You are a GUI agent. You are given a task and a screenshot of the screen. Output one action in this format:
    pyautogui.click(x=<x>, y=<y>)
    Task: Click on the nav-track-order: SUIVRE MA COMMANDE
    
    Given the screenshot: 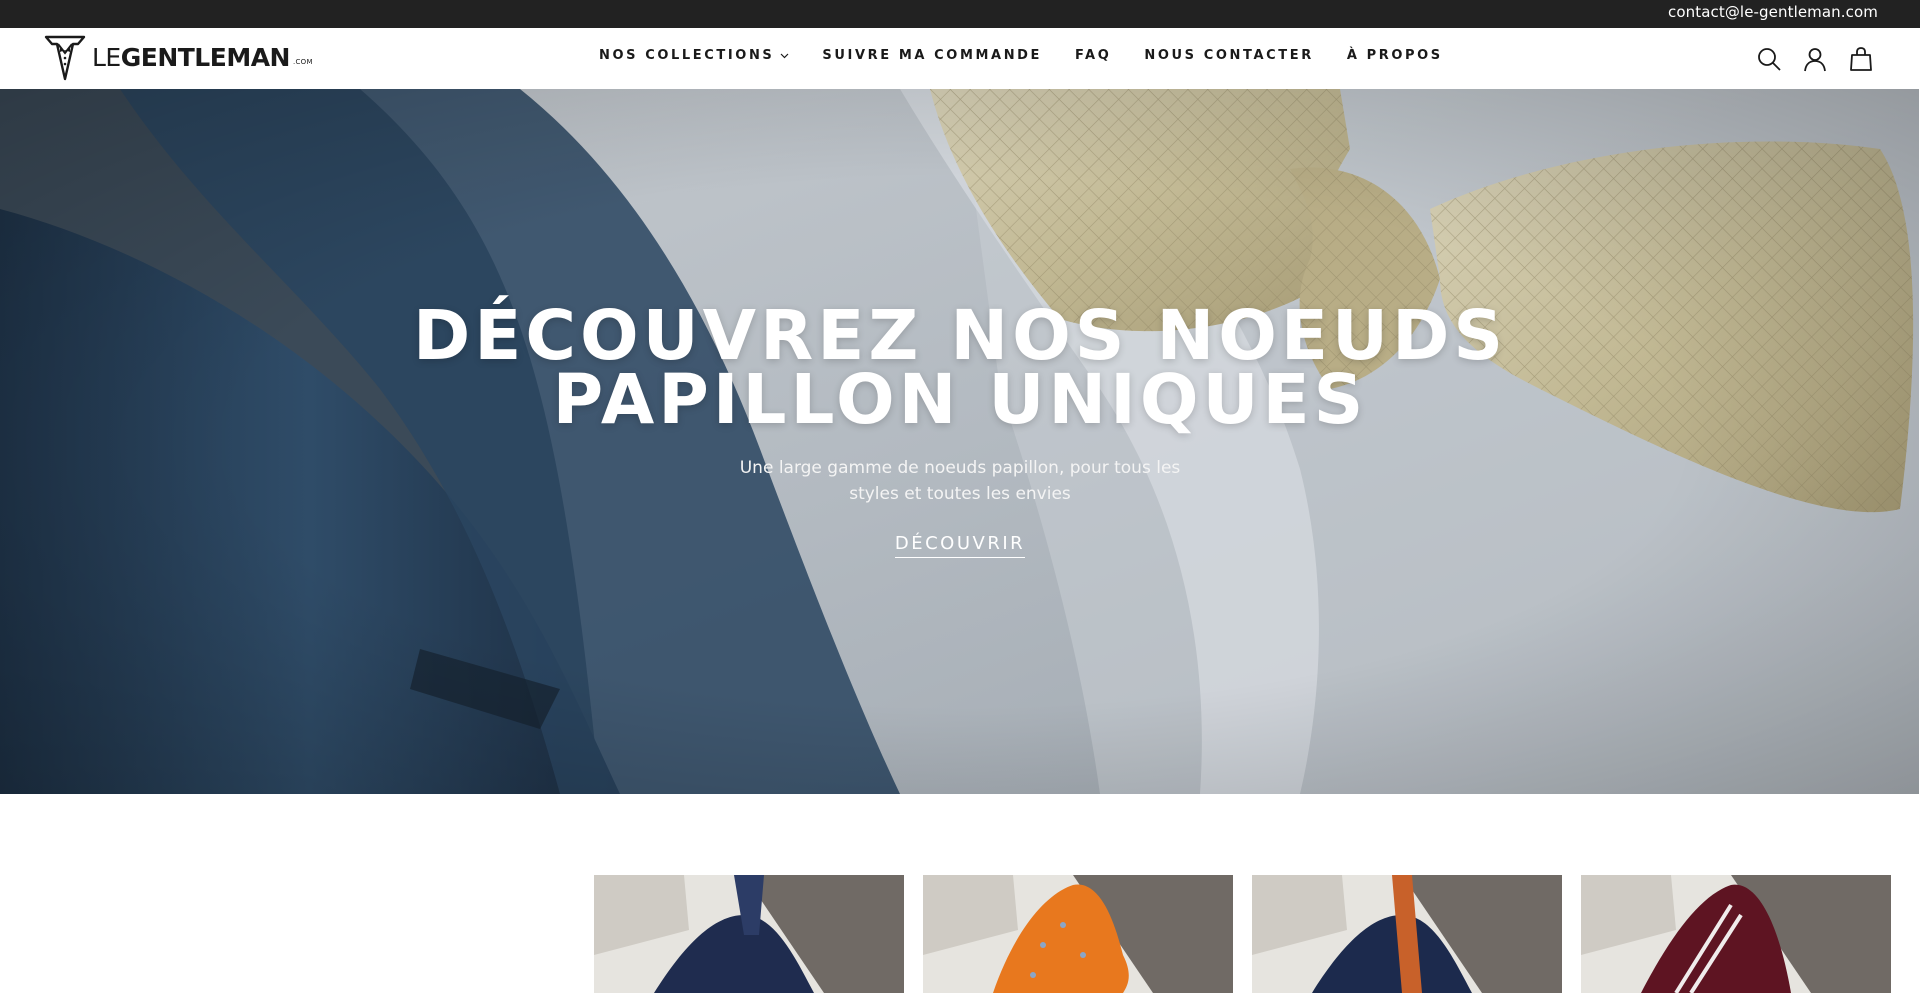 What is the action you would take?
    pyautogui.click(x=932, y=55)
    